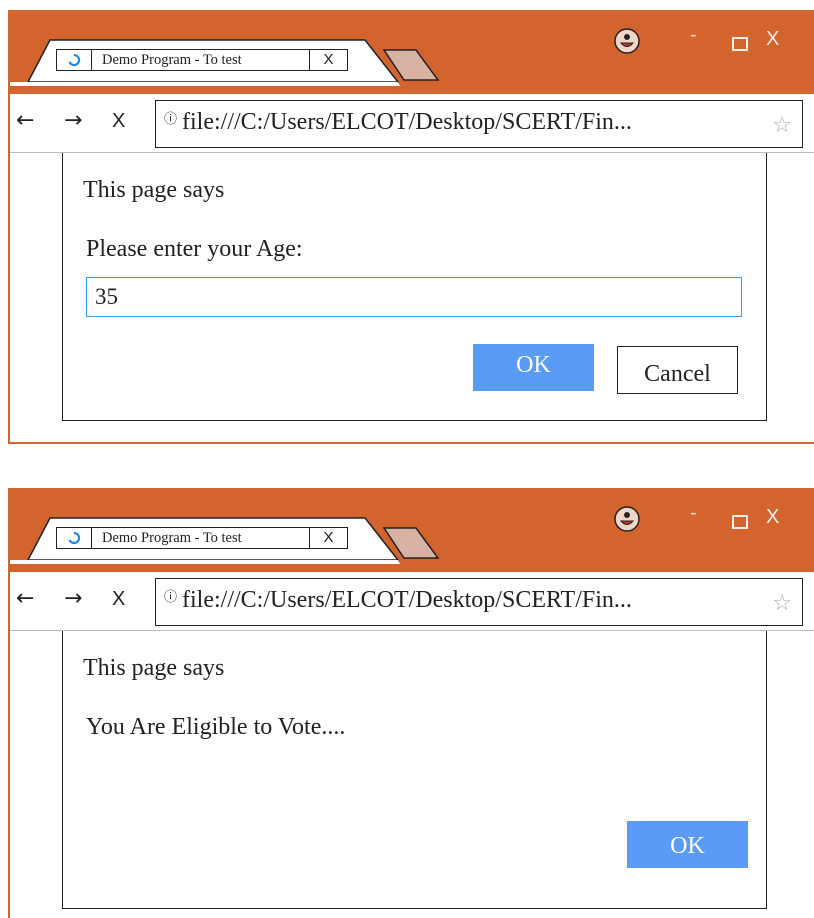 This screenshot has height=918, width=814. Describe the element at coordinates (194, 249) in the screenshot. I see `dialog-message: Please enter your Age:` at that location.